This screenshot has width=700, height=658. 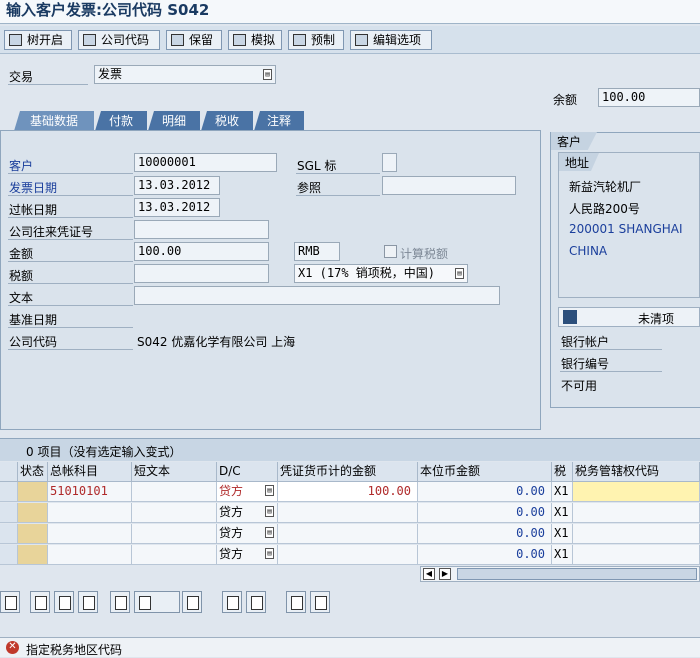 I want to click on baseline-date-label: 基准日期, so click(x=33, y=320).